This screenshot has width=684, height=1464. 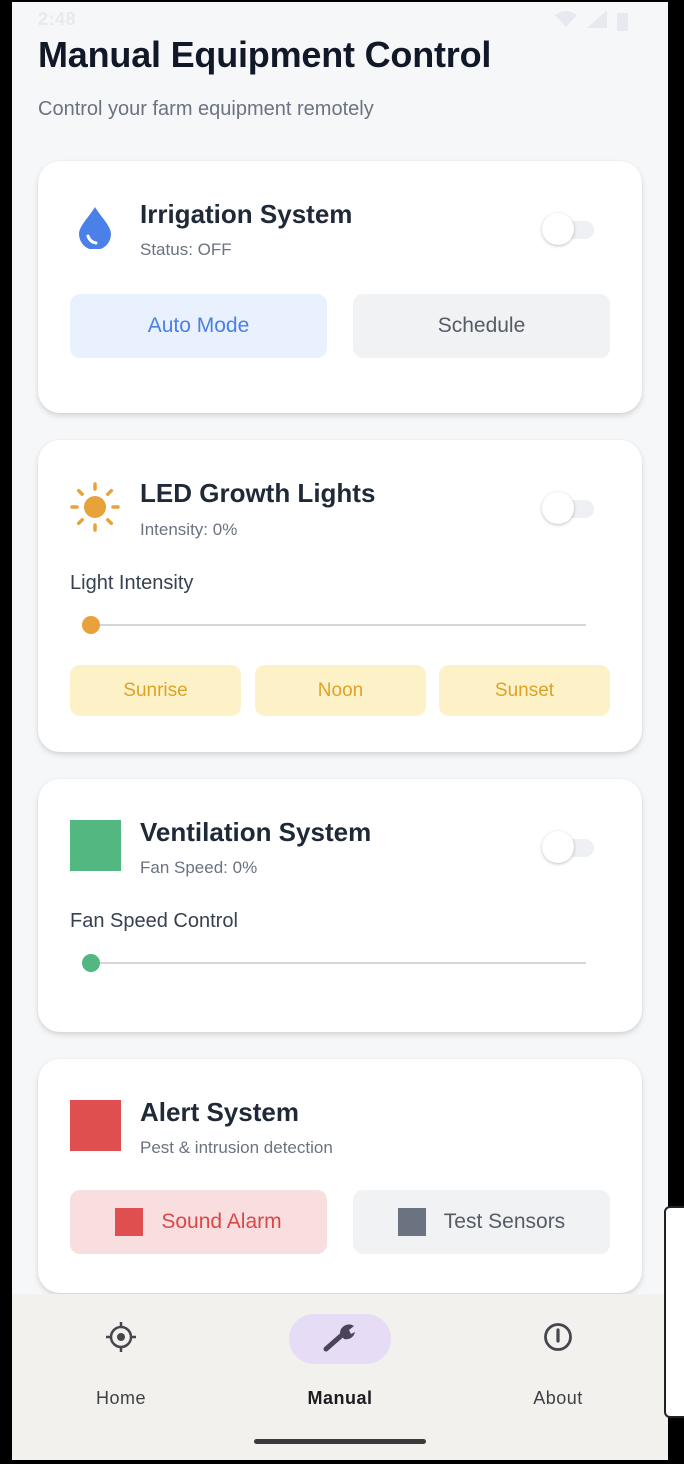 I want to click on sound-alarm-label: Sound Alarm, so click(x=221, y=1221).